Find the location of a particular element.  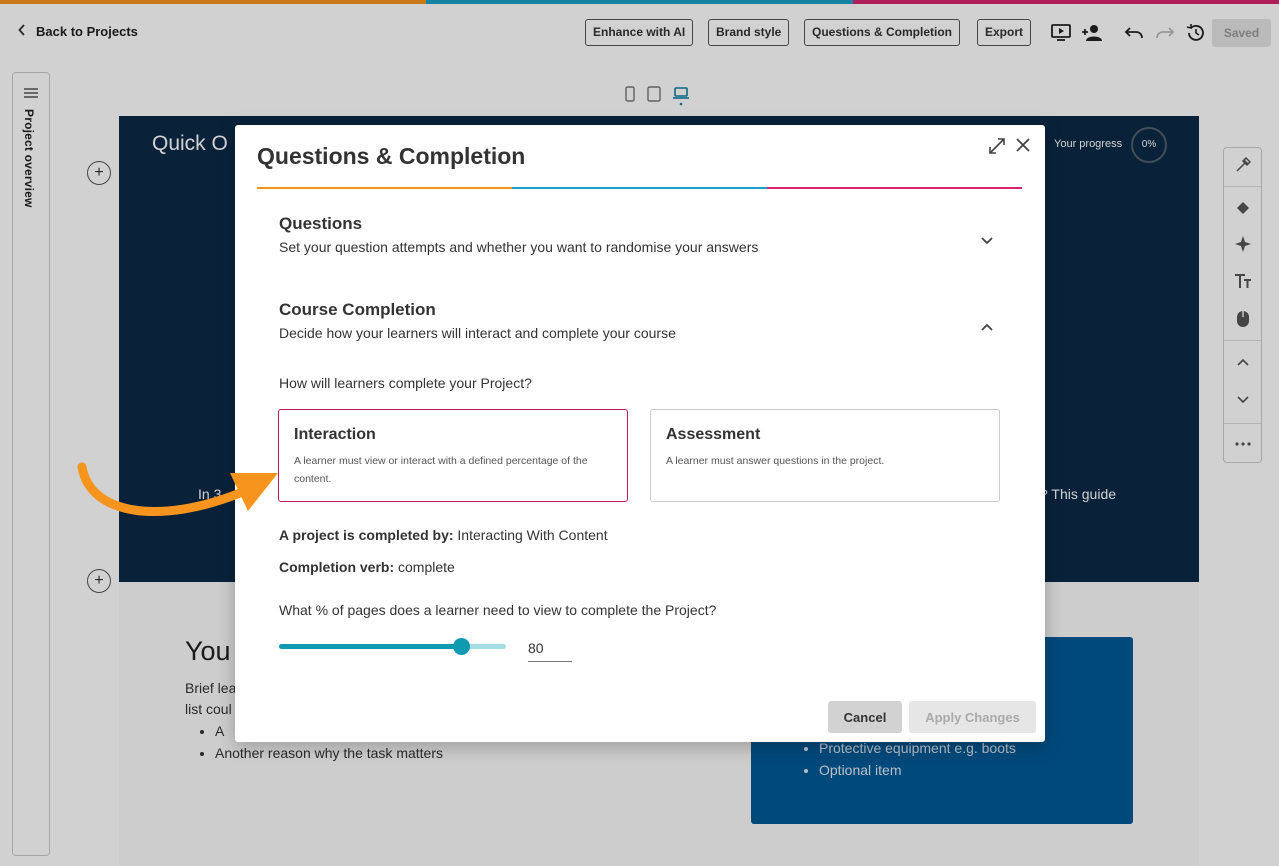

percentage-slider is located at coordinates (392, 646).